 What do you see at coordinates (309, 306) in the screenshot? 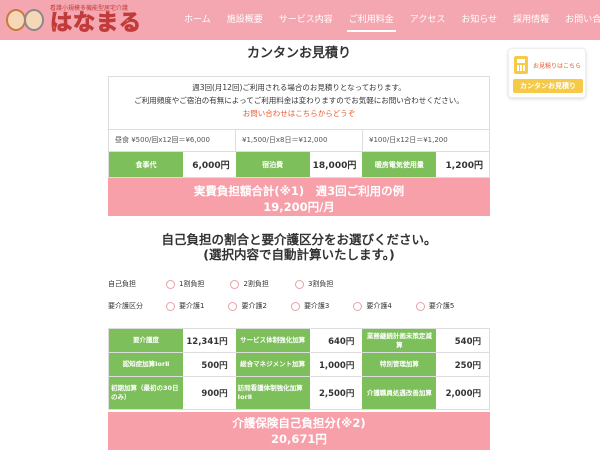
I see `radio-care-3: 要介護3` at bounding box center [309, 306].